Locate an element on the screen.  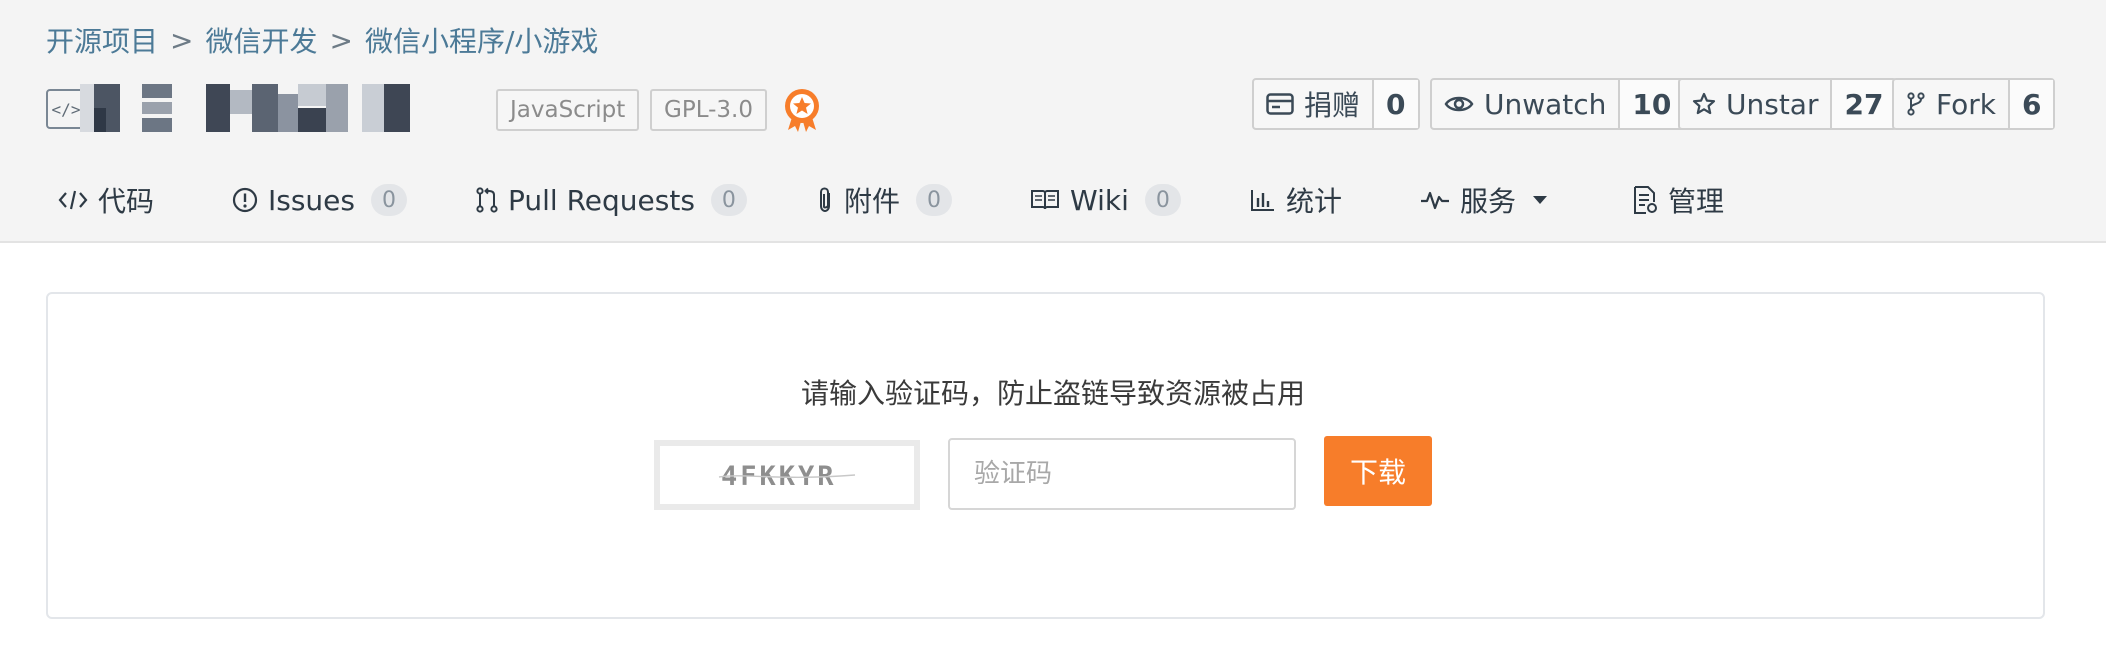
tab-label: 统计 is located at coordinates (1314, 201).